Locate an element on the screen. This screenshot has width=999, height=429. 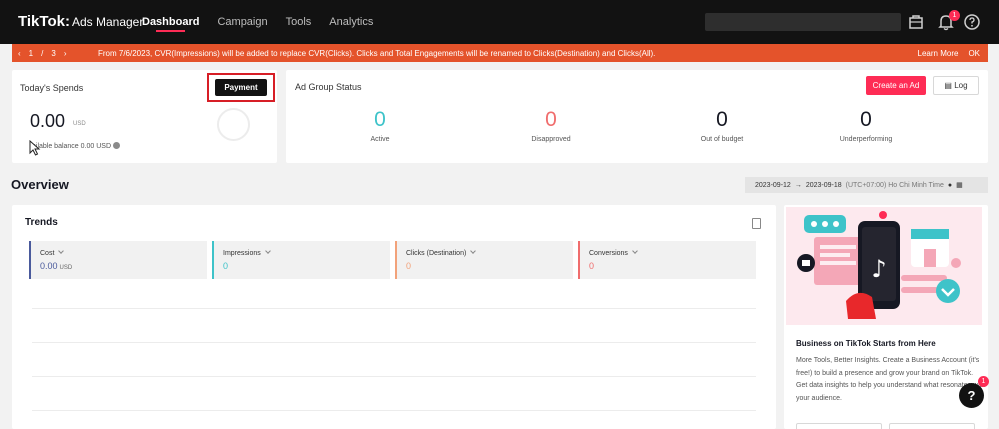
status-active: 0 Active is located at coordinates (380, 125).